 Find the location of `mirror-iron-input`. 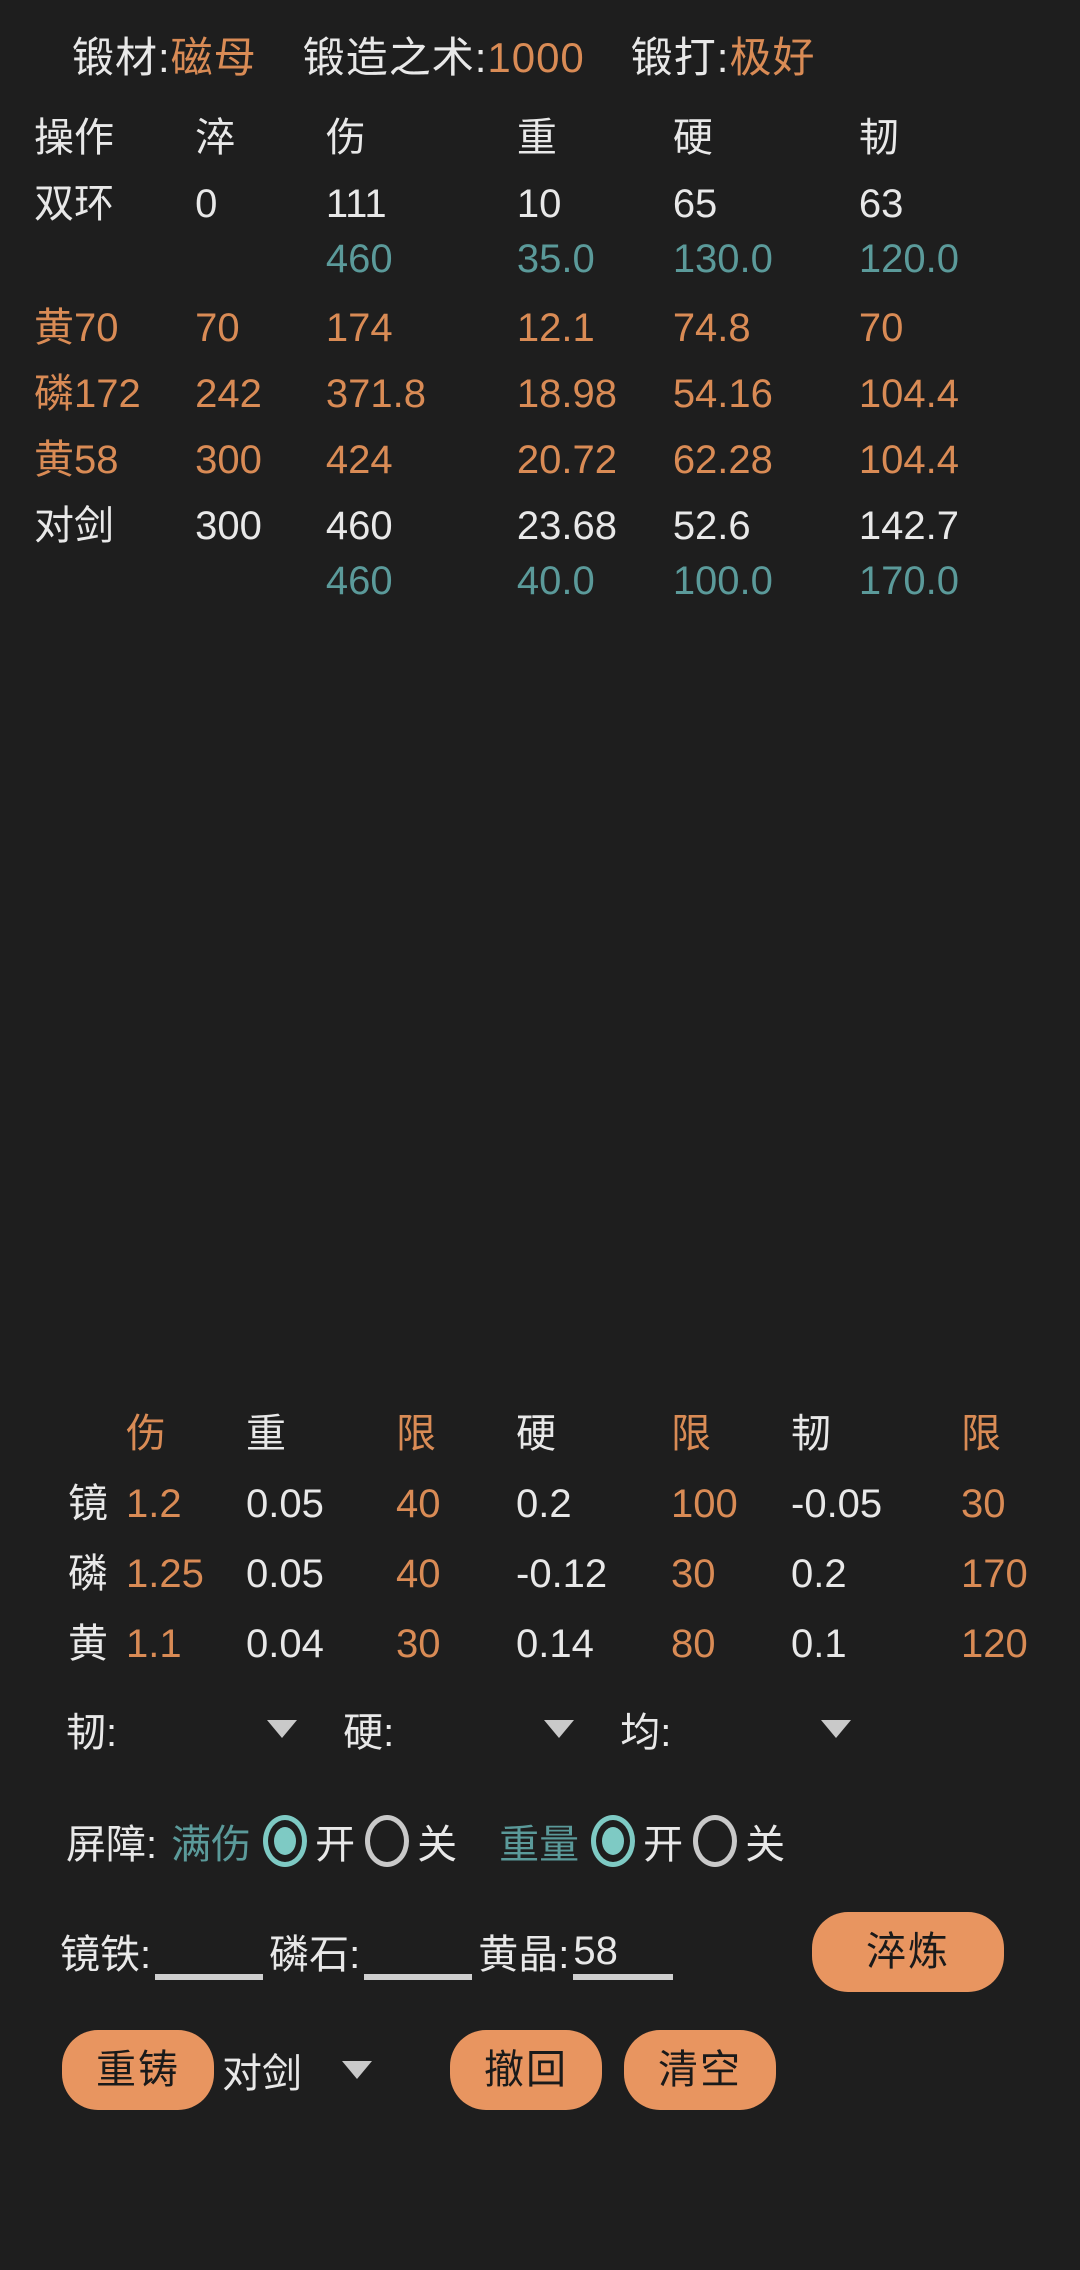

mirror-iron-input is located at coordinates (209, 1954).